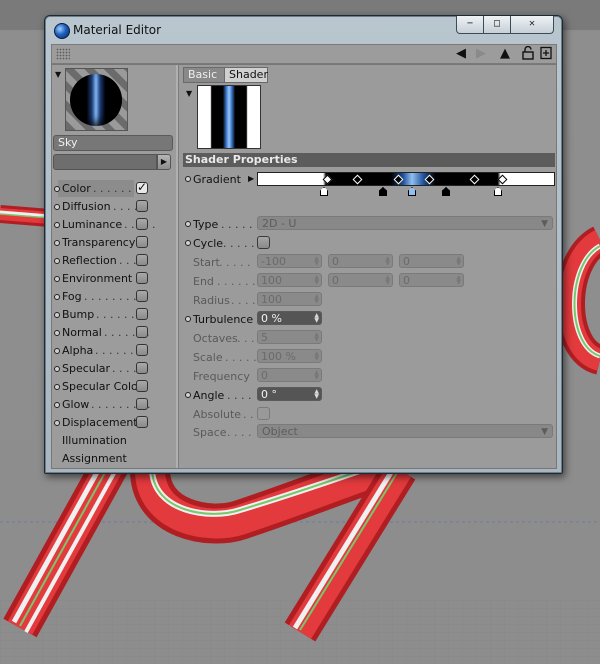  Describe the element at coordinates (481, 53) in the screenshot. I see `forward-arrow-icon: ▶` at that location.